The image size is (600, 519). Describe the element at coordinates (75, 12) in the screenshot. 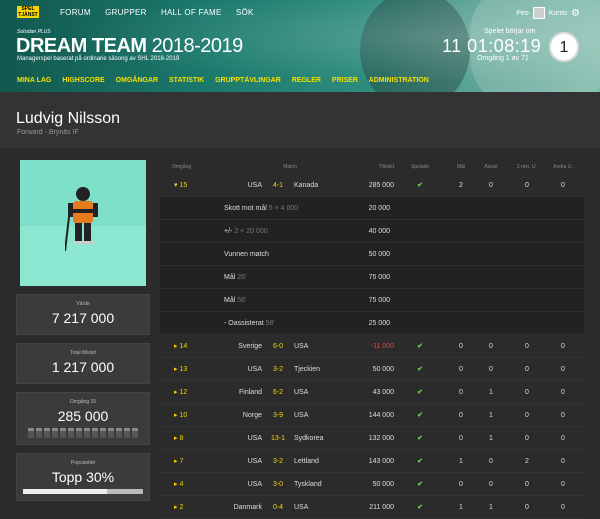

I see `nav-forum: FORUM` at that location.